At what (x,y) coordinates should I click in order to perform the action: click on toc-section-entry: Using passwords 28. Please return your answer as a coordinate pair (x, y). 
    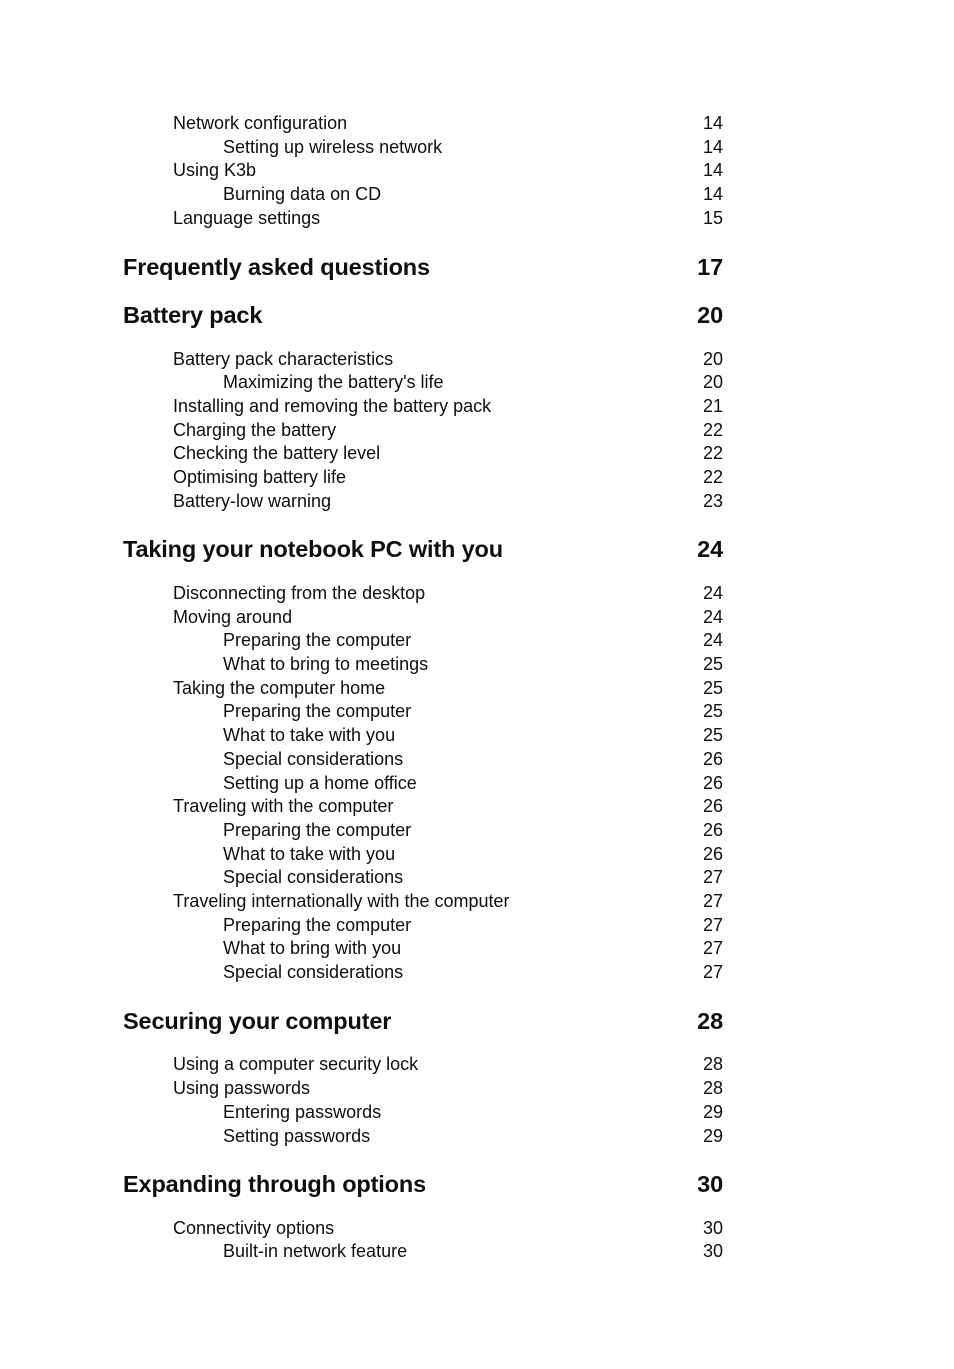
    Looking at the image, I should click on (423, 1089).